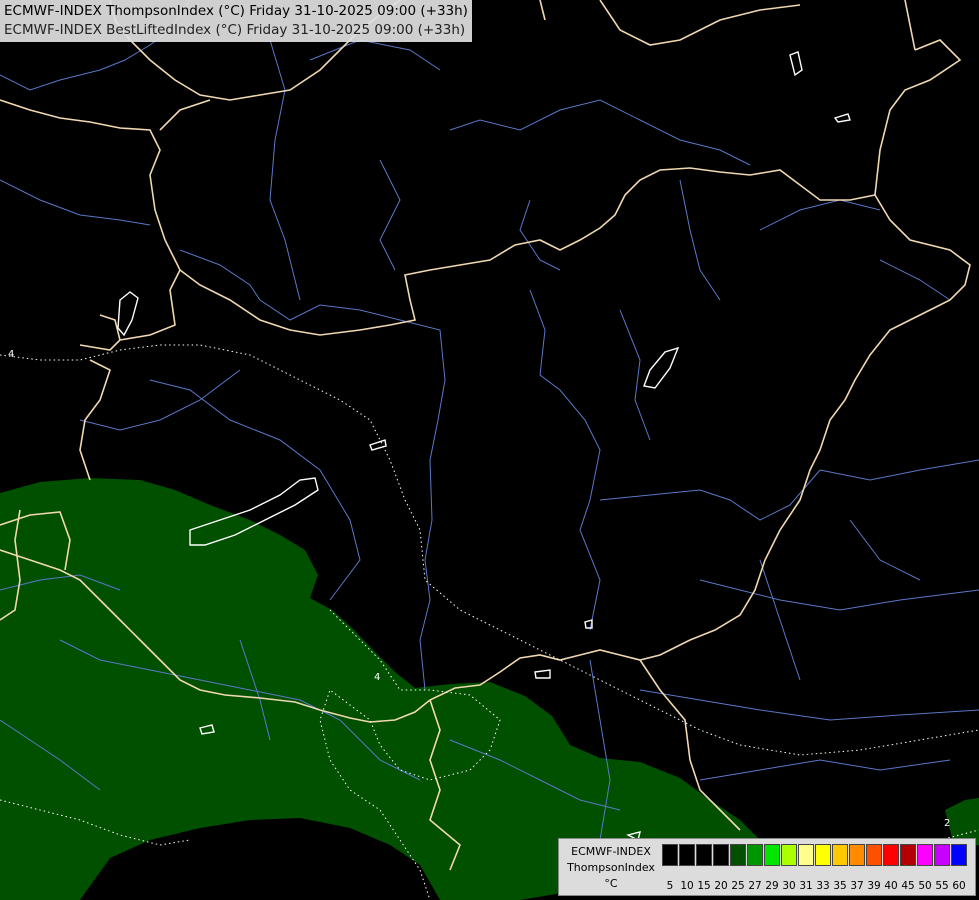 This screenshot has height=900, width=979. Describe the element at coordinates (611, 851) in the screenshot. I see `legend-model: ECMWF-INDEX` at that location.